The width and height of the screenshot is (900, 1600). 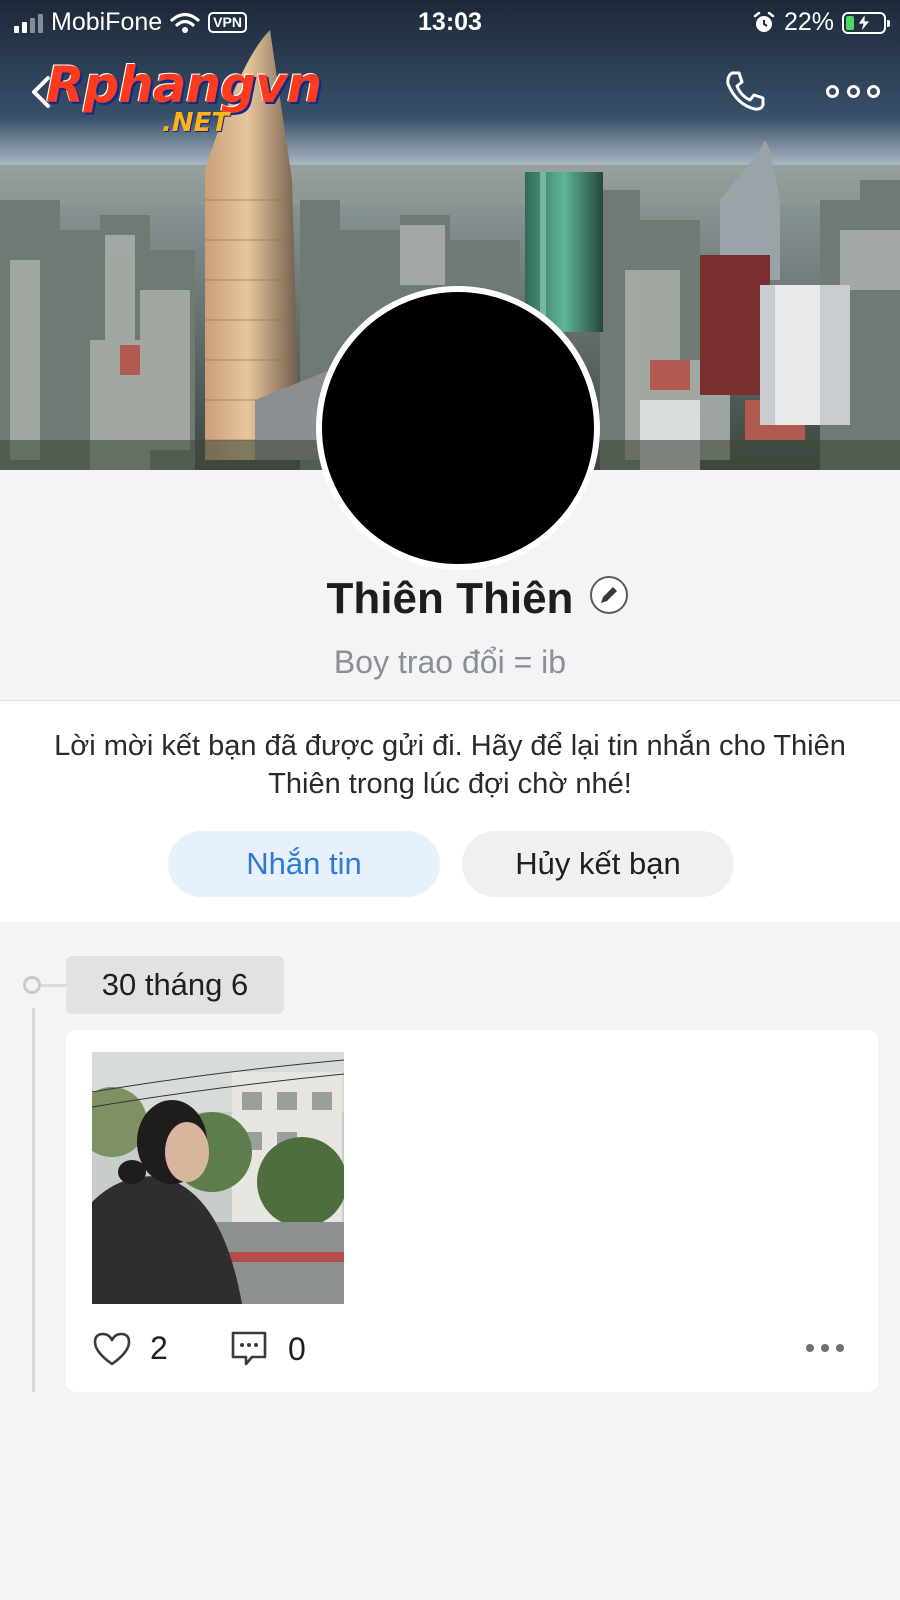 I want to click on call-button, so click(x=745, y=91).